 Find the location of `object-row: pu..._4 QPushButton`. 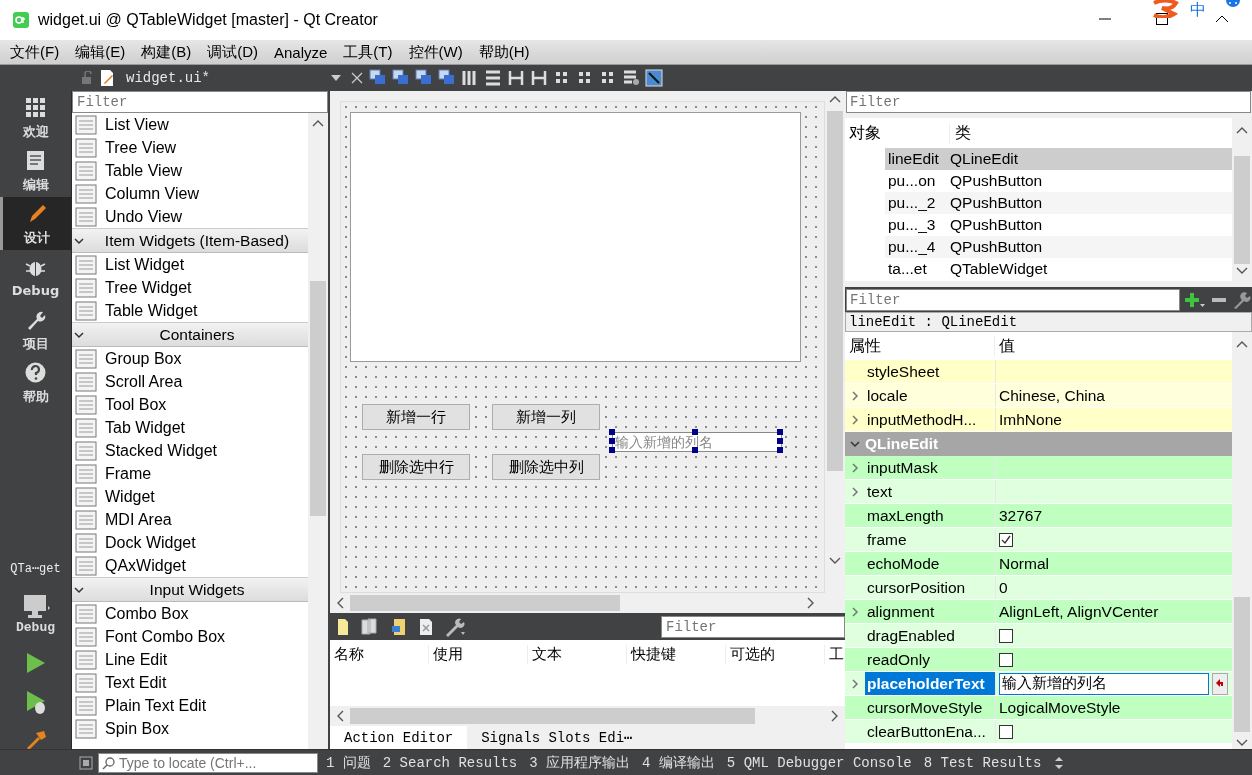

object-row: pu..._4 QPushButton is located at coordinates (1058, 247).